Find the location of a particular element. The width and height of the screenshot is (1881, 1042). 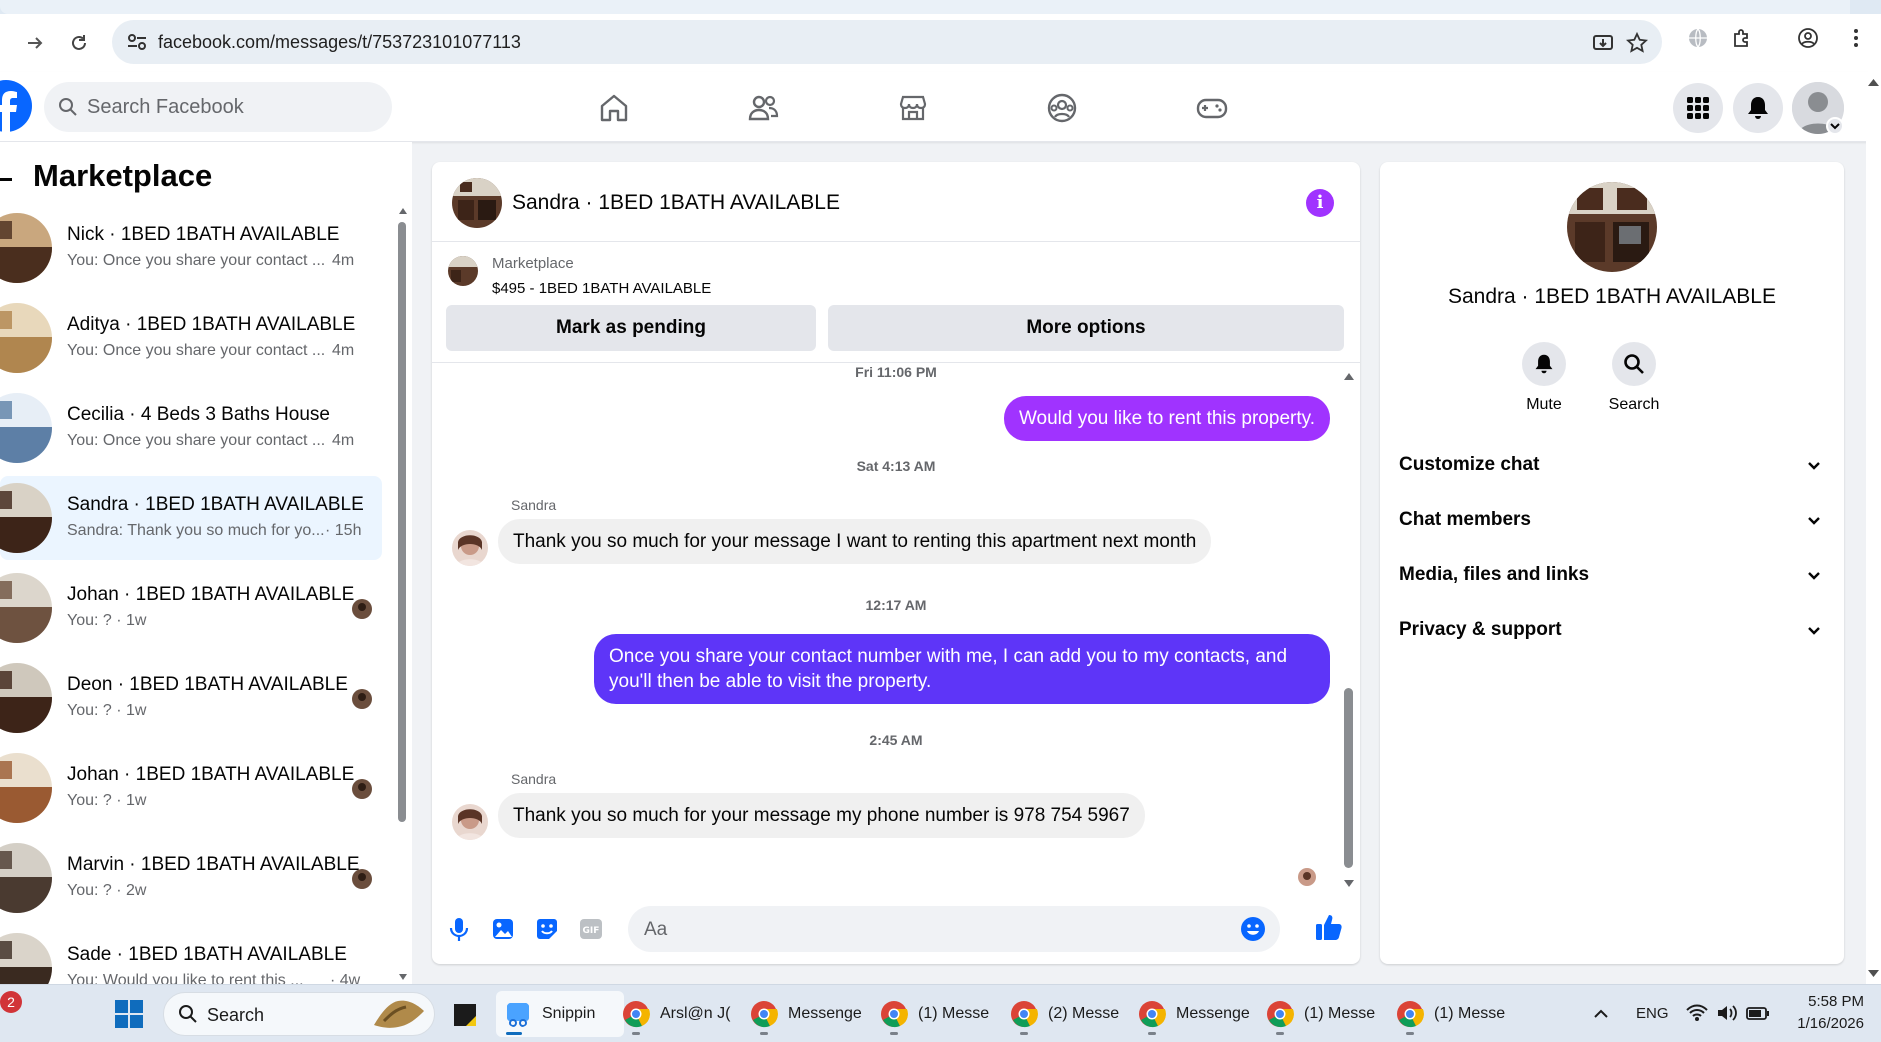

extensions-puzzle-icon is located at coordinates (1742, 38).